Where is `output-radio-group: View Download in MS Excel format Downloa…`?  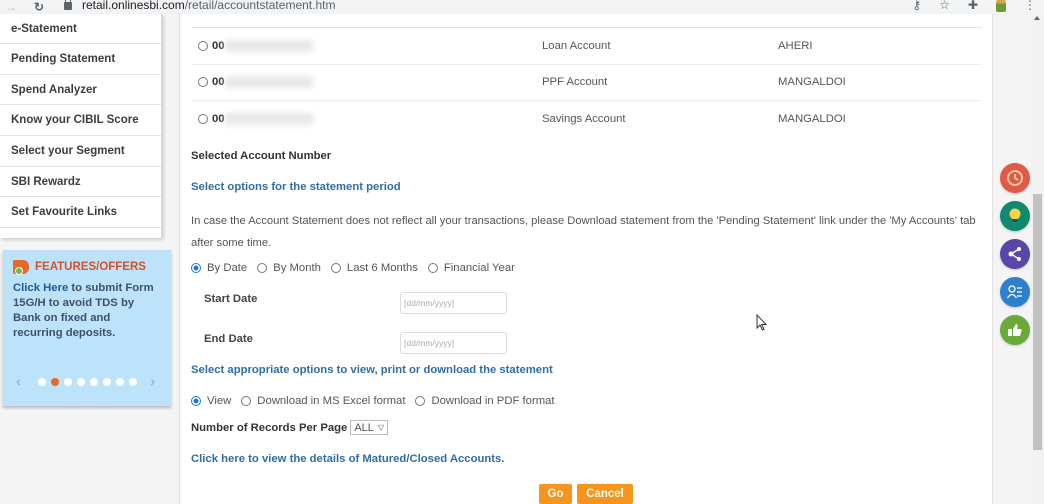
output-radio-group: View Download in MS Excel format Downloa… is located at coordinates (378, 401).